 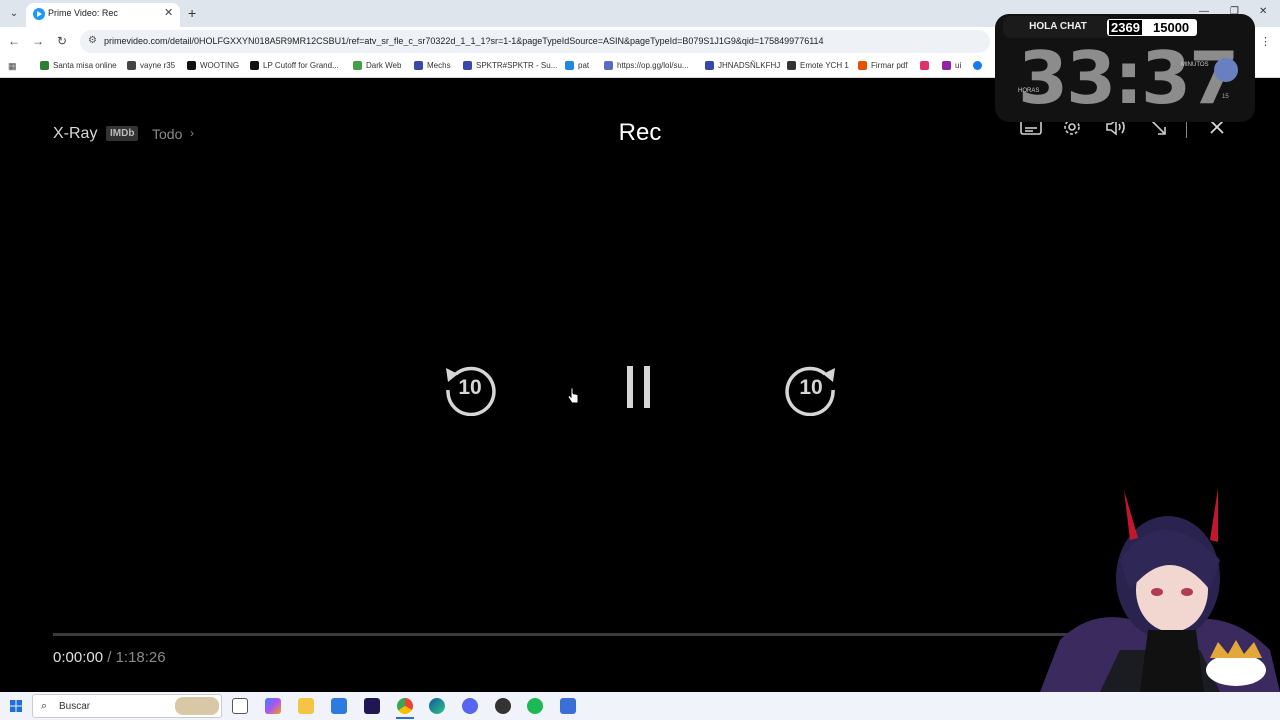 What do you see at coordinates (958, 65) in the screenshot?
I see `bookmark-label: ui` at bounding box center [958, 65].